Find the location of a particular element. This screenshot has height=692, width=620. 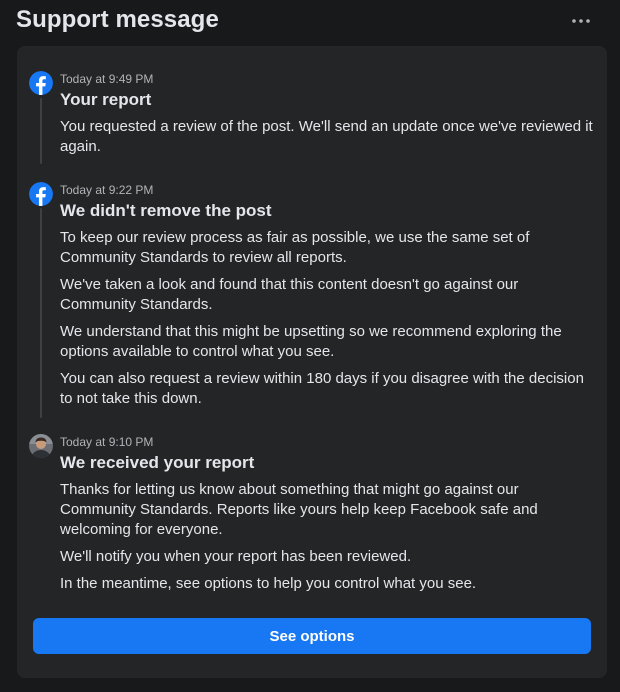

more-options-button is located at coordinates (581, 21).